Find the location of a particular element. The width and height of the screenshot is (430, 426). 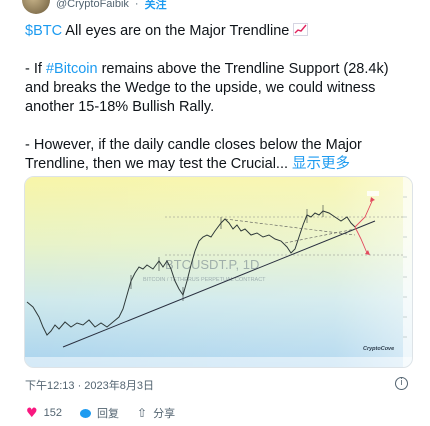

chart-brand: CryptoCove is located at coordinates (378, 349).